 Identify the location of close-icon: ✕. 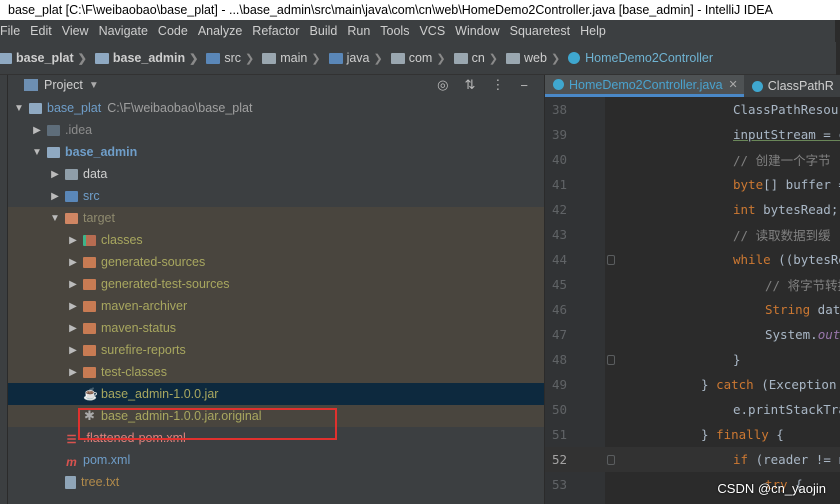
(733, 84).